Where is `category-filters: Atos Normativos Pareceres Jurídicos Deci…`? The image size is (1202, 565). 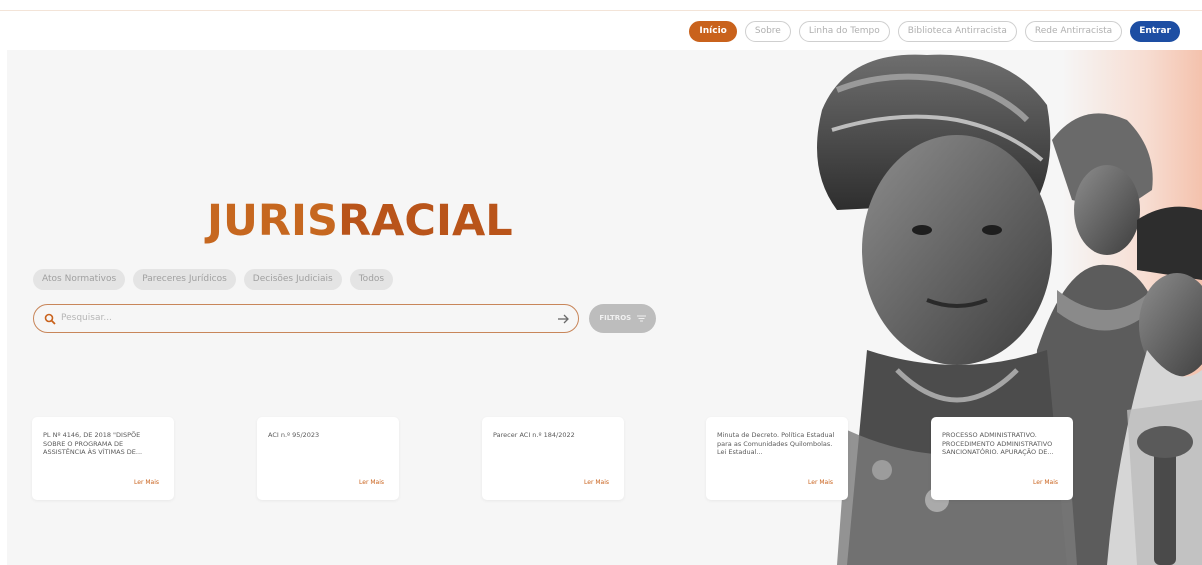
category-filters: Atos Normativos Pareceres Jurídicos Deci… is located at coordinates (213, 279).